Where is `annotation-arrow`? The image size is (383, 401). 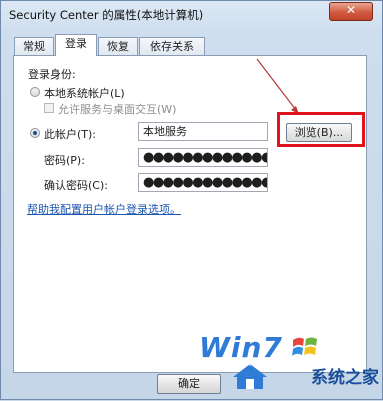
annotation-arrow is located at coordinates (278, 86).